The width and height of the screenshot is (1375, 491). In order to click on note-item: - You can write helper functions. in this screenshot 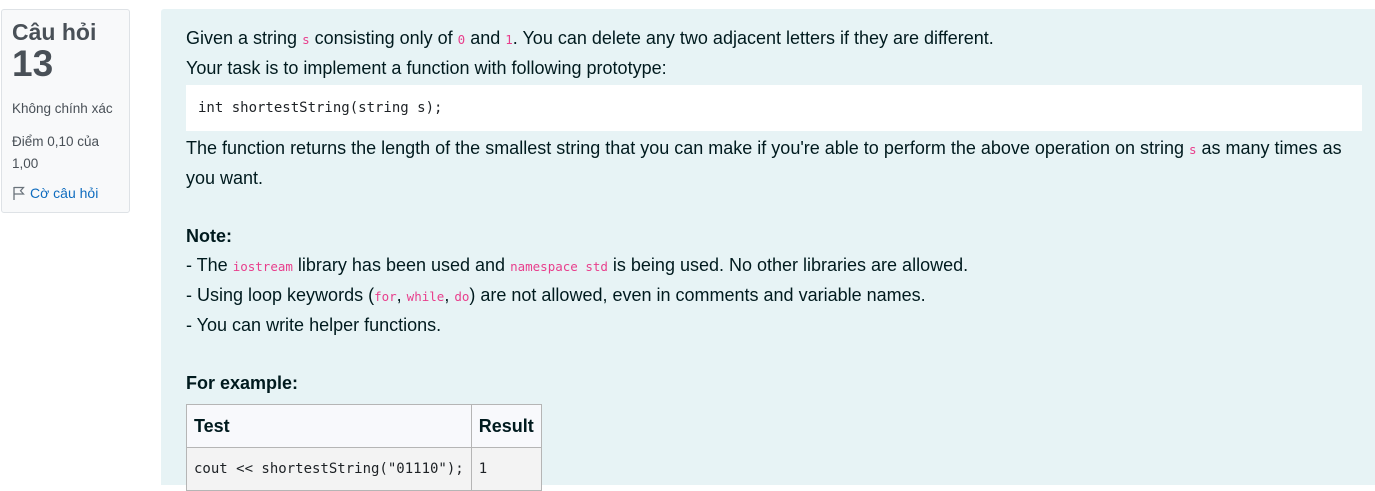, I will do `click(314, 325)`.